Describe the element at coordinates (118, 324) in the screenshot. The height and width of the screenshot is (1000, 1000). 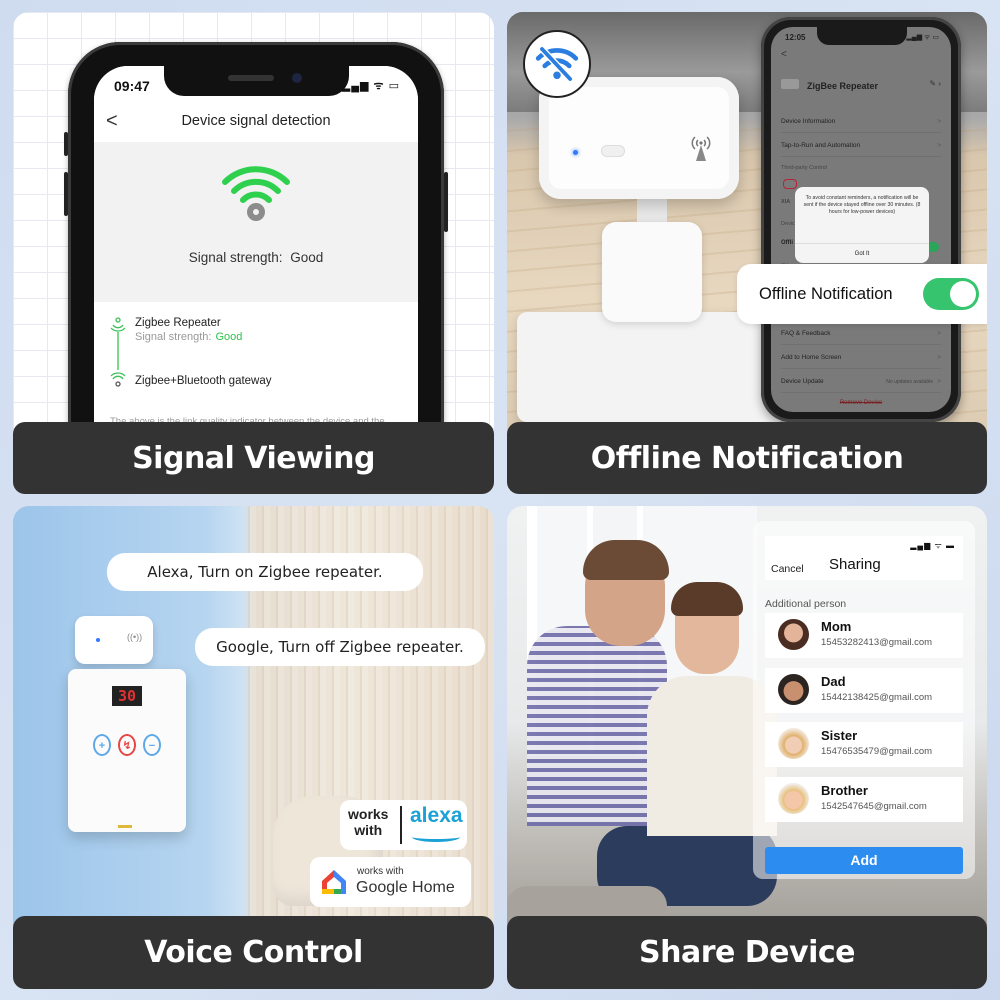
I see `repeater-node-icon` at that location.